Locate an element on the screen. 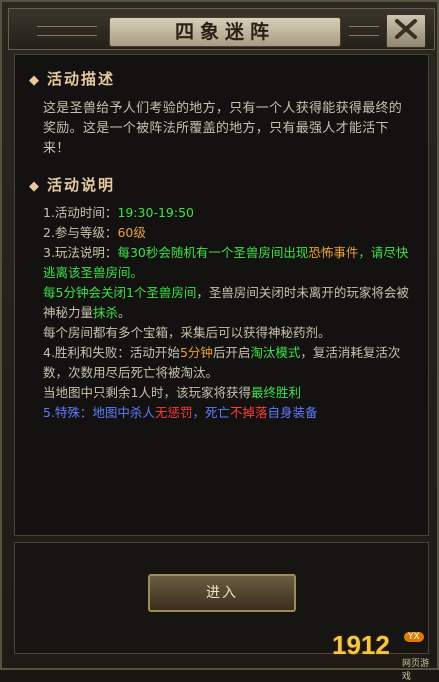  rule-highlight: 自身装备 is located at coordinates (292, 412).